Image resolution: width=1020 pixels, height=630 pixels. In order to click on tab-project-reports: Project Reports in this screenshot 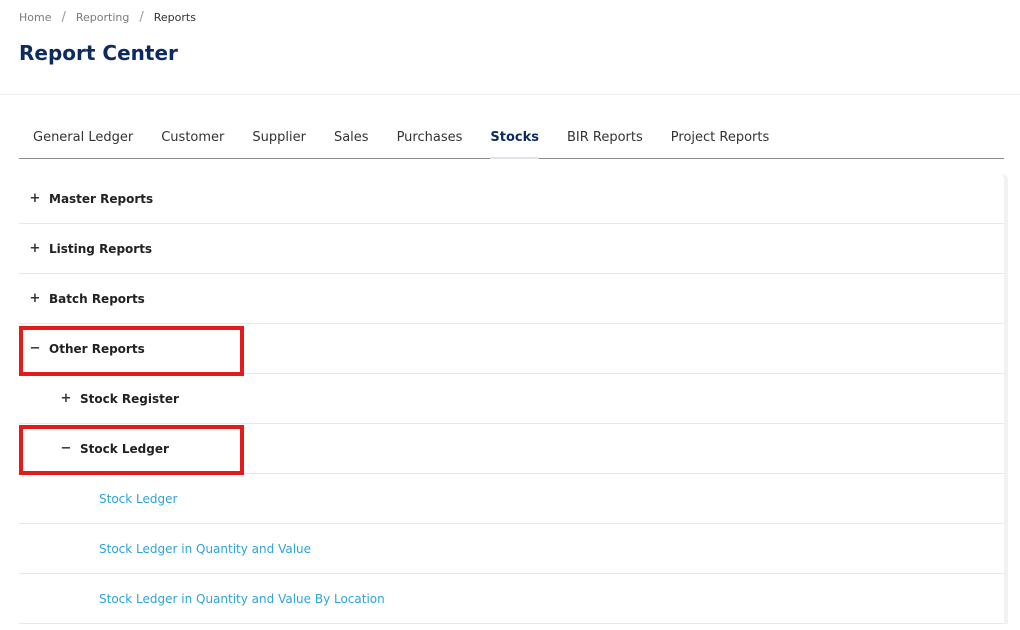, I will do `click(720, 138)`.